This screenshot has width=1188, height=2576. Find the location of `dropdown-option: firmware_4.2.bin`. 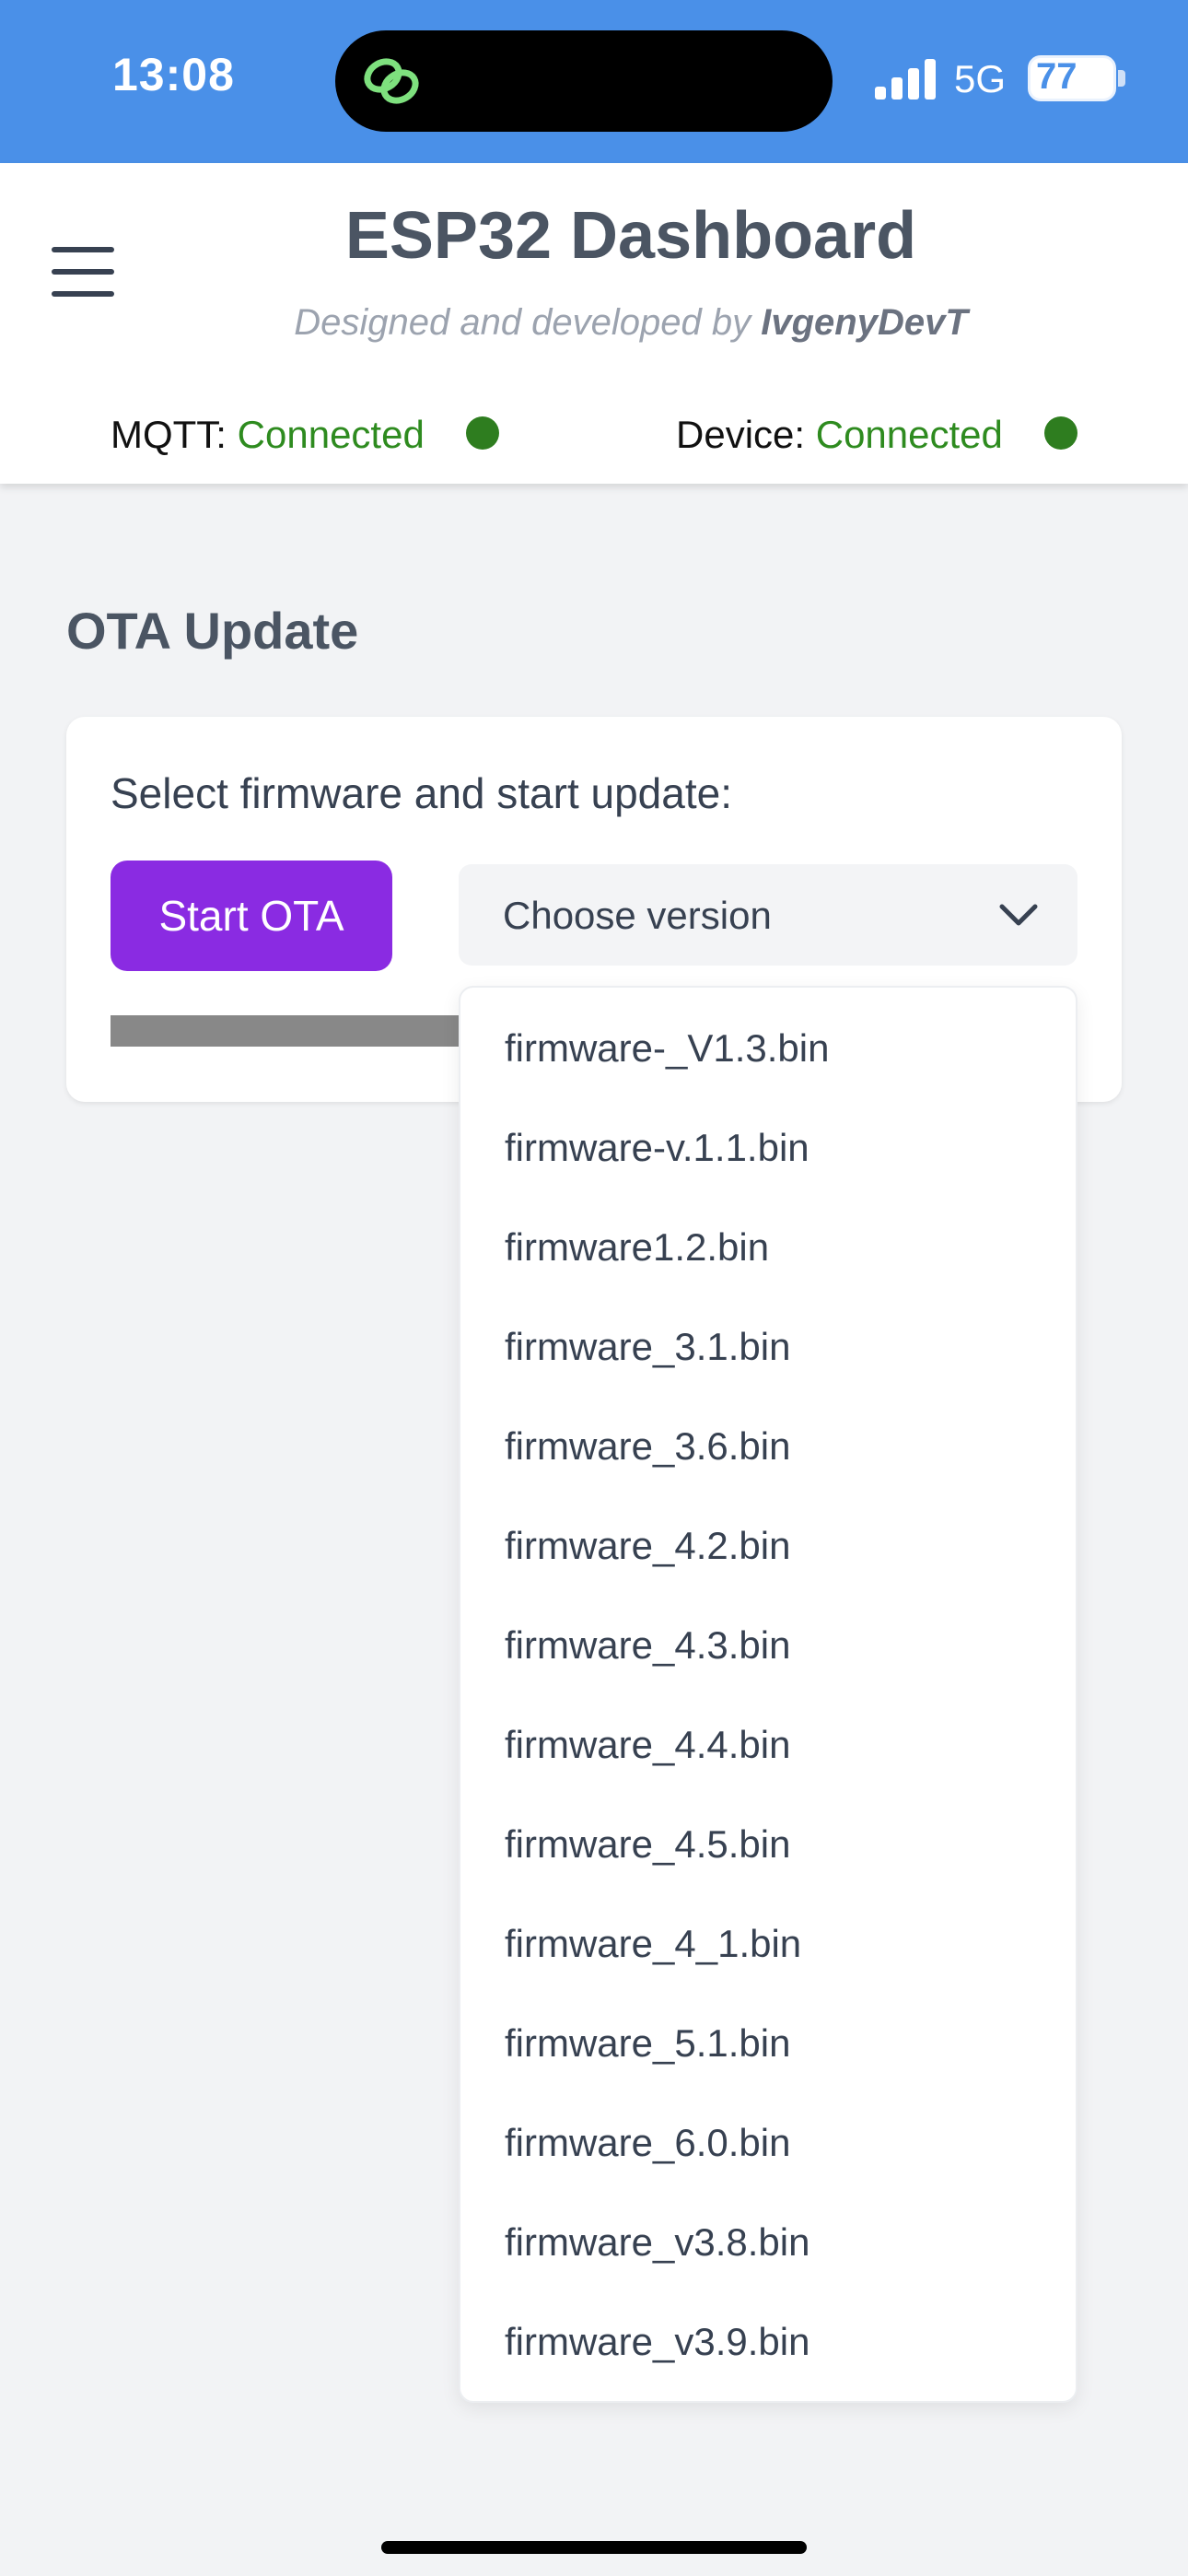

dropdown-option: firmware_4.2.bin is located at coordinates (647, 1546).